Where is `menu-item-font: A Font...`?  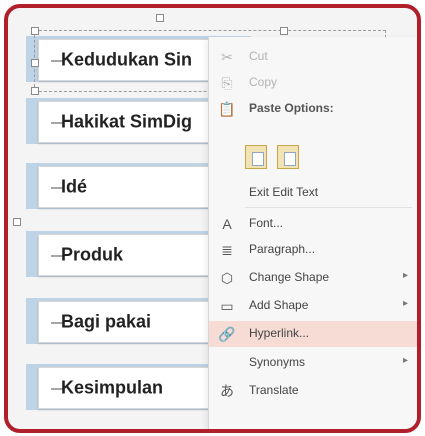
menu-item-font: A Font... is located at coordinates (313, 224).